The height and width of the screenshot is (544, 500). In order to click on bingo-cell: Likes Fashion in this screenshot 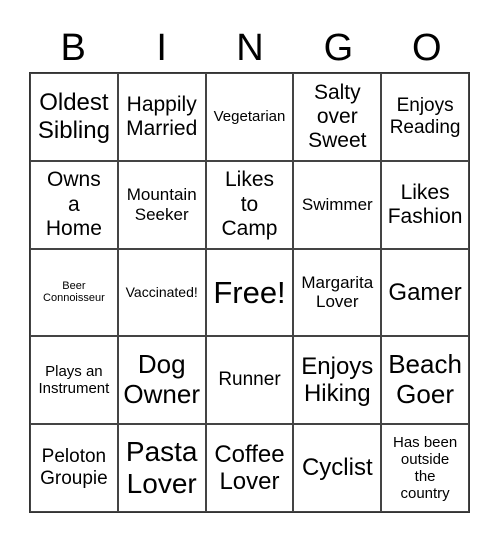, I will do `click(425, 204)`.